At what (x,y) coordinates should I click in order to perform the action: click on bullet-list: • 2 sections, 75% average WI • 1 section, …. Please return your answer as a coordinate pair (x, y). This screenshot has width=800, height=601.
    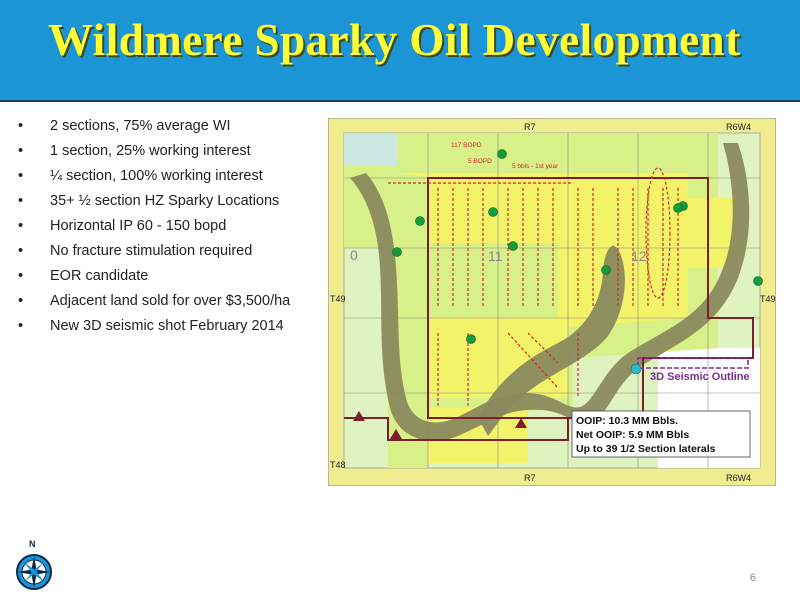
    Looking at the image, I should click on (168, 230).